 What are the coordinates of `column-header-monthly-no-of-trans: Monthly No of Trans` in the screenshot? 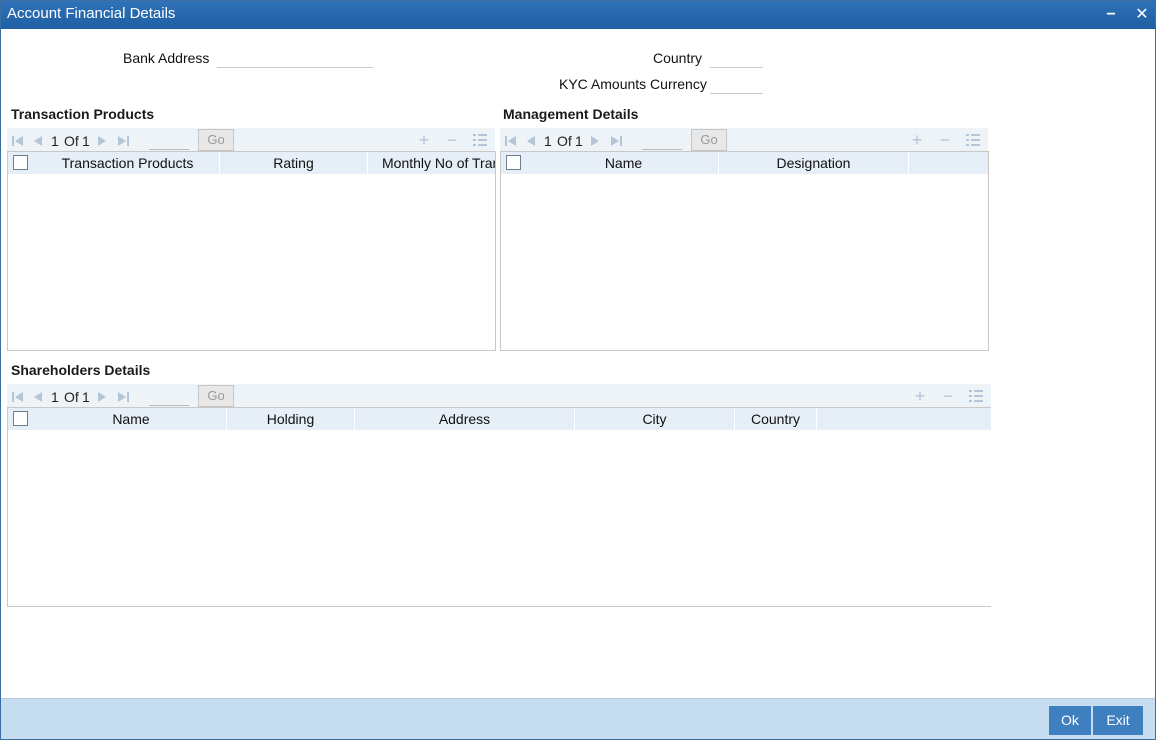 It's located at (431, 163).